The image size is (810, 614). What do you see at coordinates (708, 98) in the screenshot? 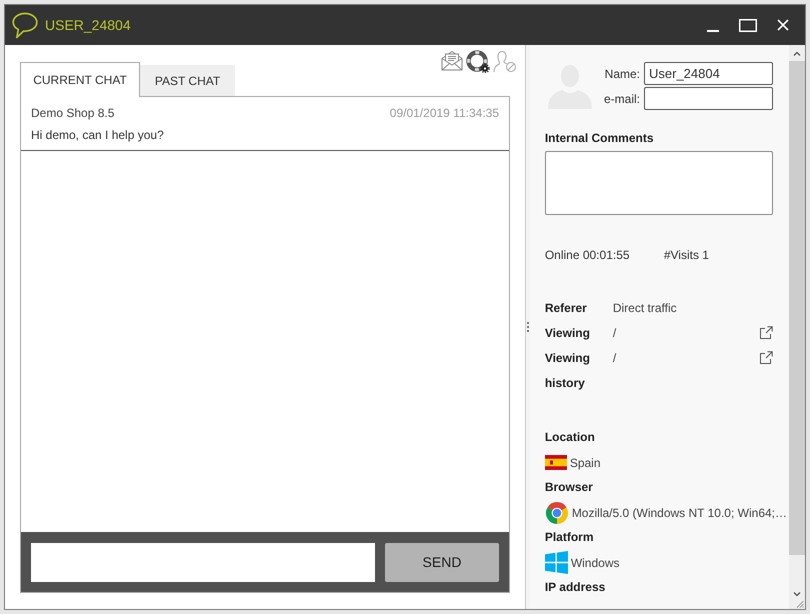
I see `email-field` at bounding box center [708, 98].